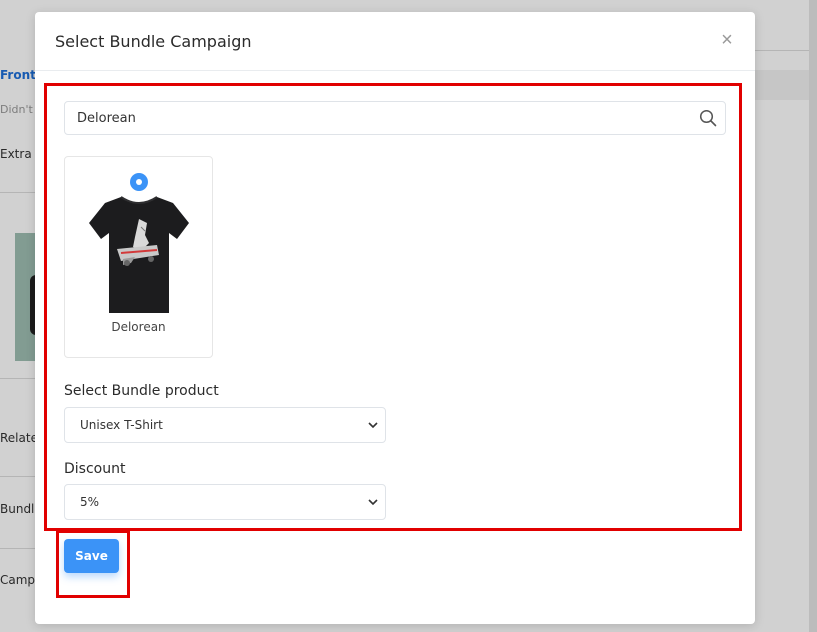  I want to click on save-button: Save, so click(91, 556).